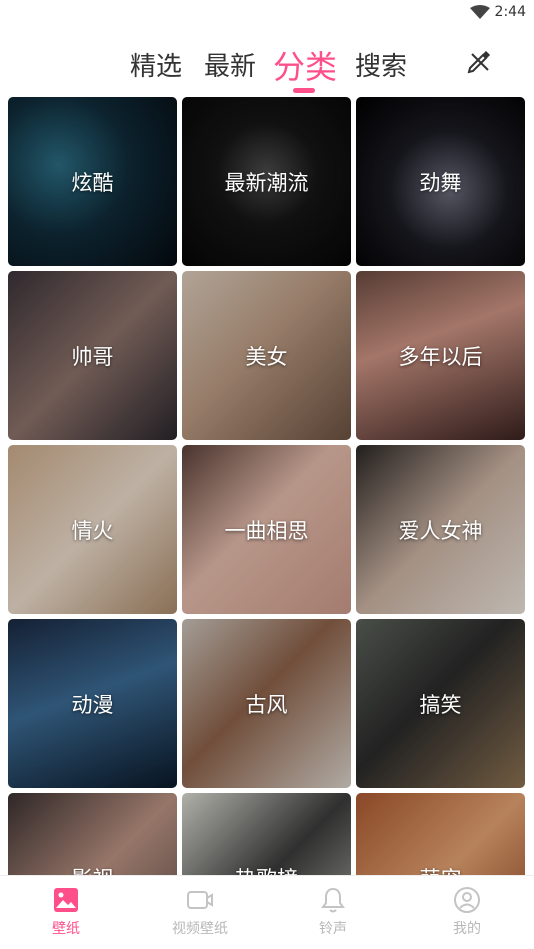 The height and width of the screenshot is (949, 534). I want to click on category-label: 萌宠, so click(440, 869).